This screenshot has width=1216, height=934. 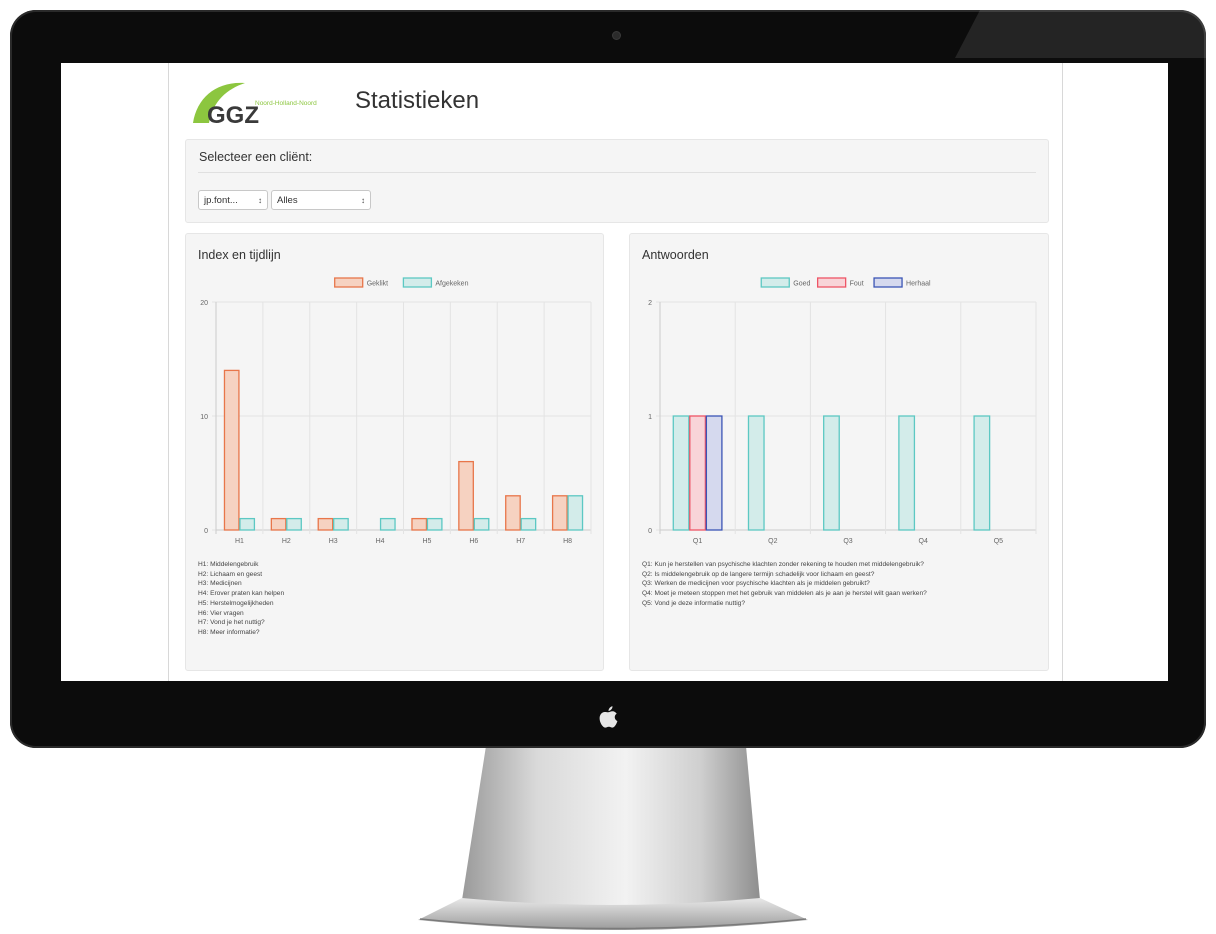 What do you see at coordinates (229, 632) in the screenshot?
I see `note-item: H8: Meer informatie?` at bounding box center [229, 632].